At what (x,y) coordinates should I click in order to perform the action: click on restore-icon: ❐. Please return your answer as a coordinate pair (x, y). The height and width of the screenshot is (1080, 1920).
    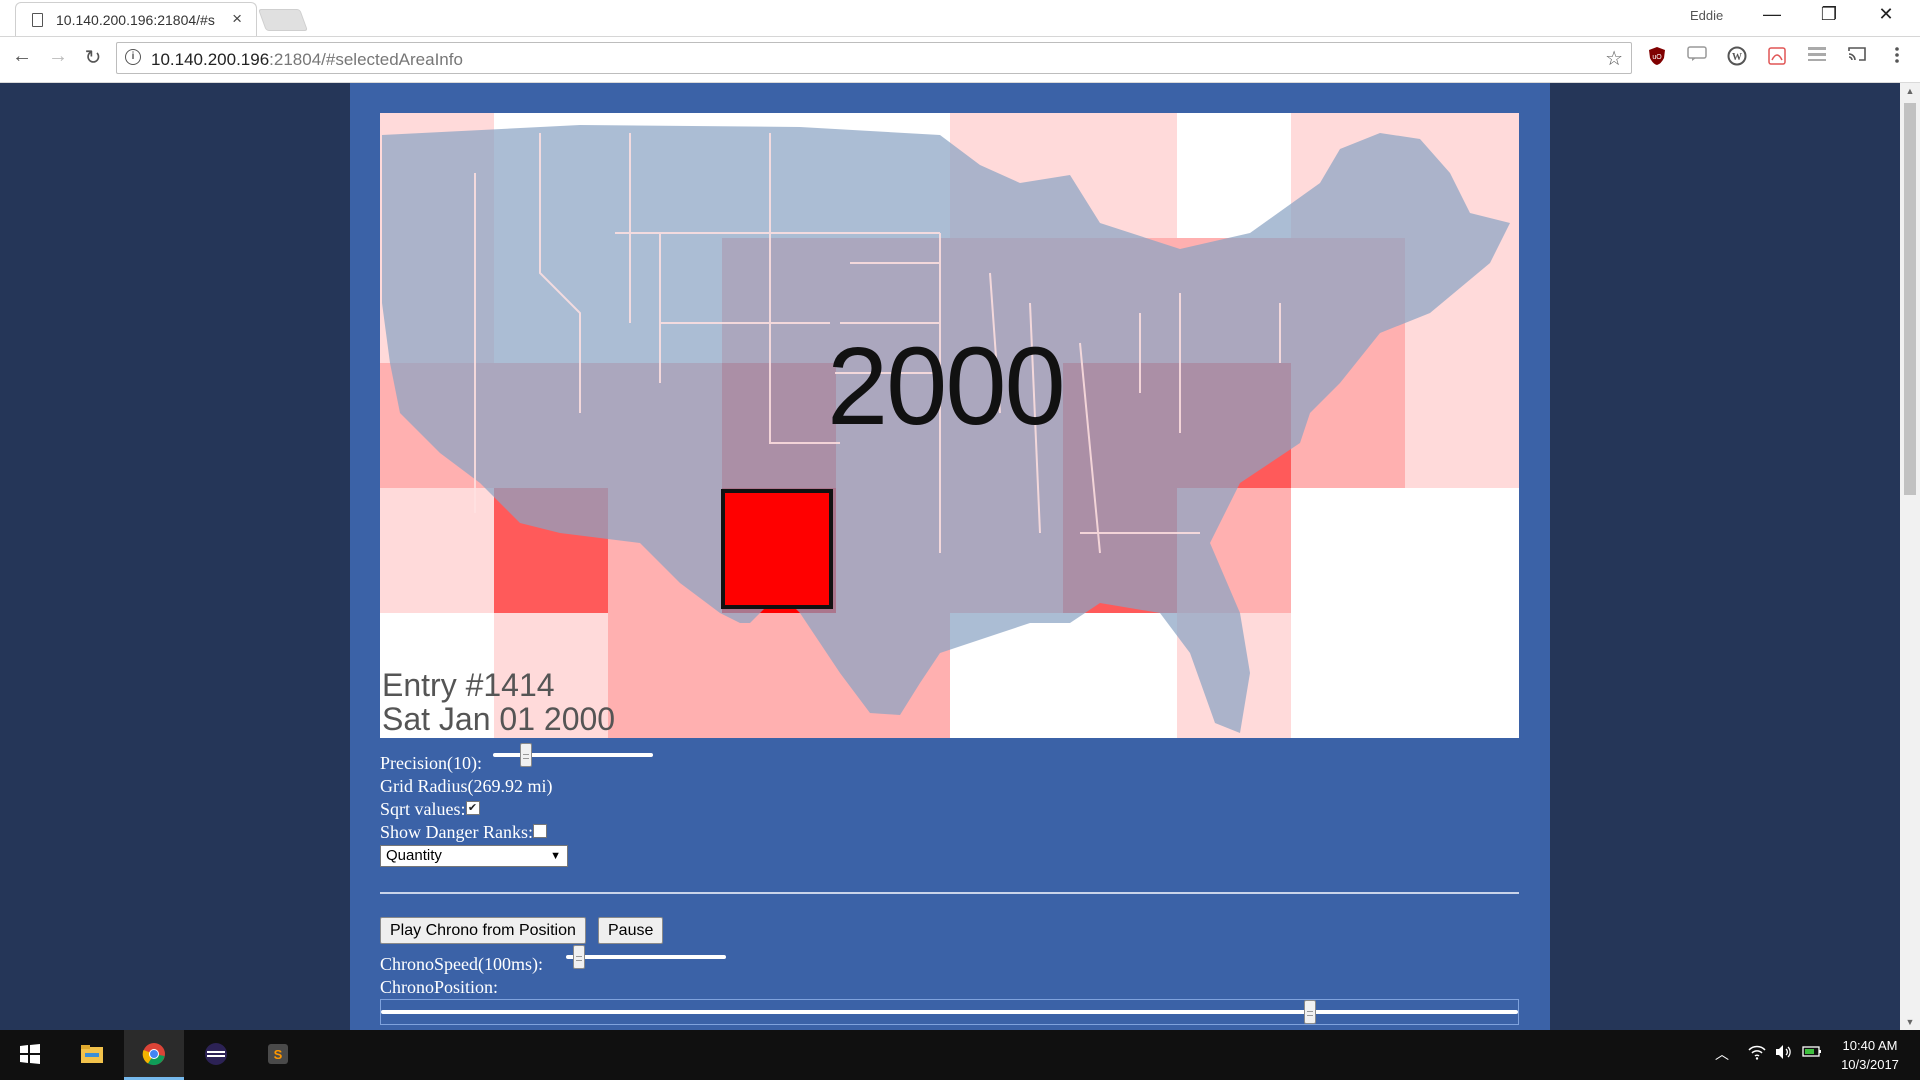
    Looking at the image, I should click on (1829, 14).